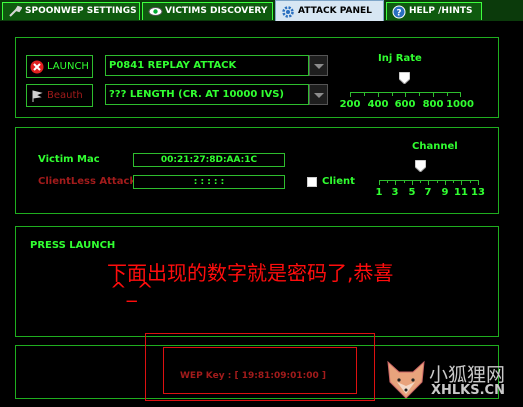 Image resolution: width=523 pixels, height=407 pixels. I want to click on channel-tick-labels: 1 3 5 7 9 11 13, so click(430, 192).